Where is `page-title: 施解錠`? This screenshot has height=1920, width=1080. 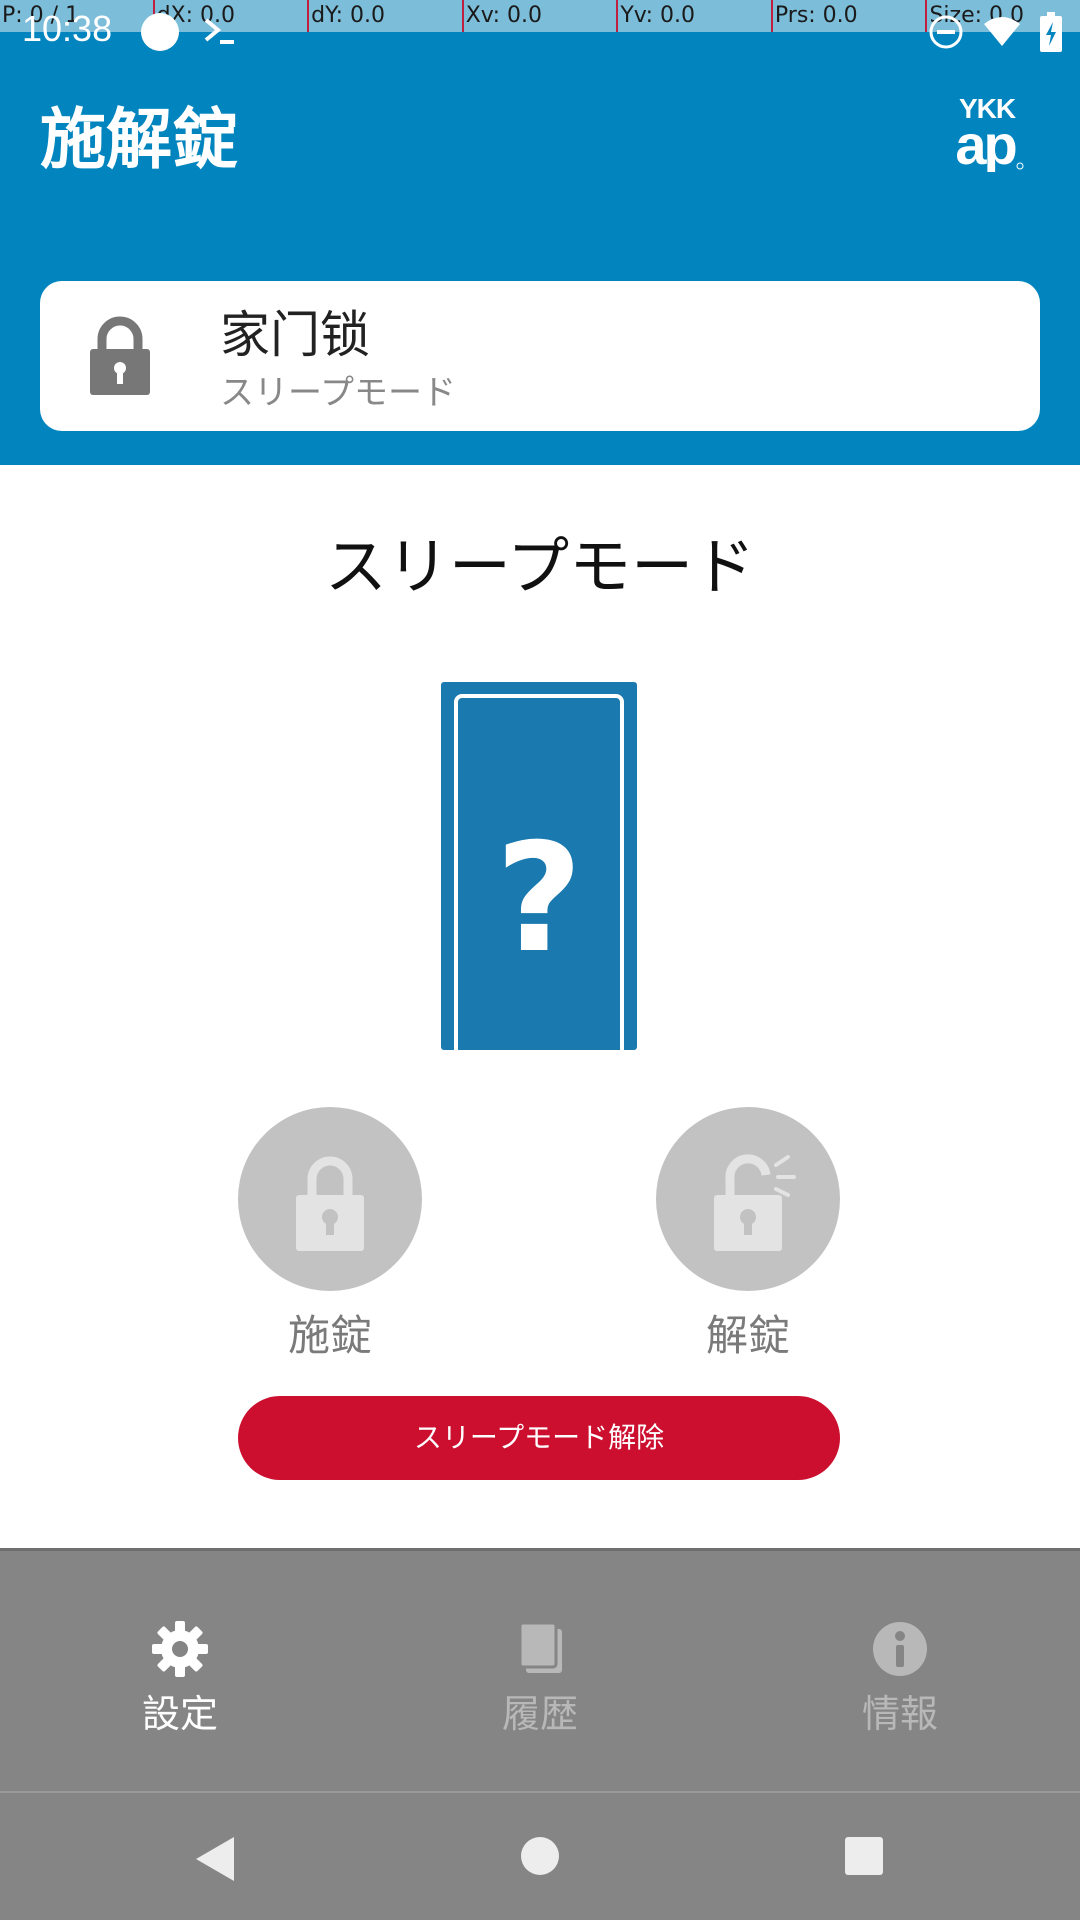 page-title: 施解錠 is located at coordinates (139, 139).